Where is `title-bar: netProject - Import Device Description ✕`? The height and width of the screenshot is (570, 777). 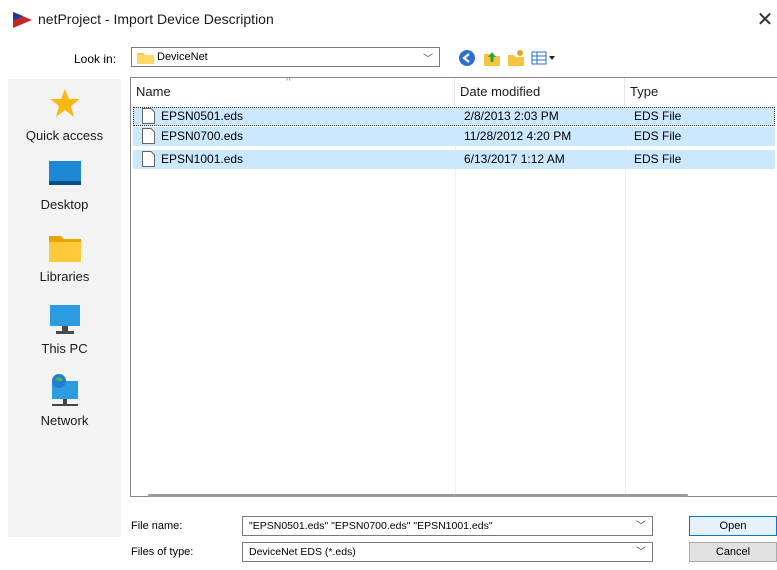
title-bar: netProject - Import Device Description ✕ is located at coordinates (388, 20).